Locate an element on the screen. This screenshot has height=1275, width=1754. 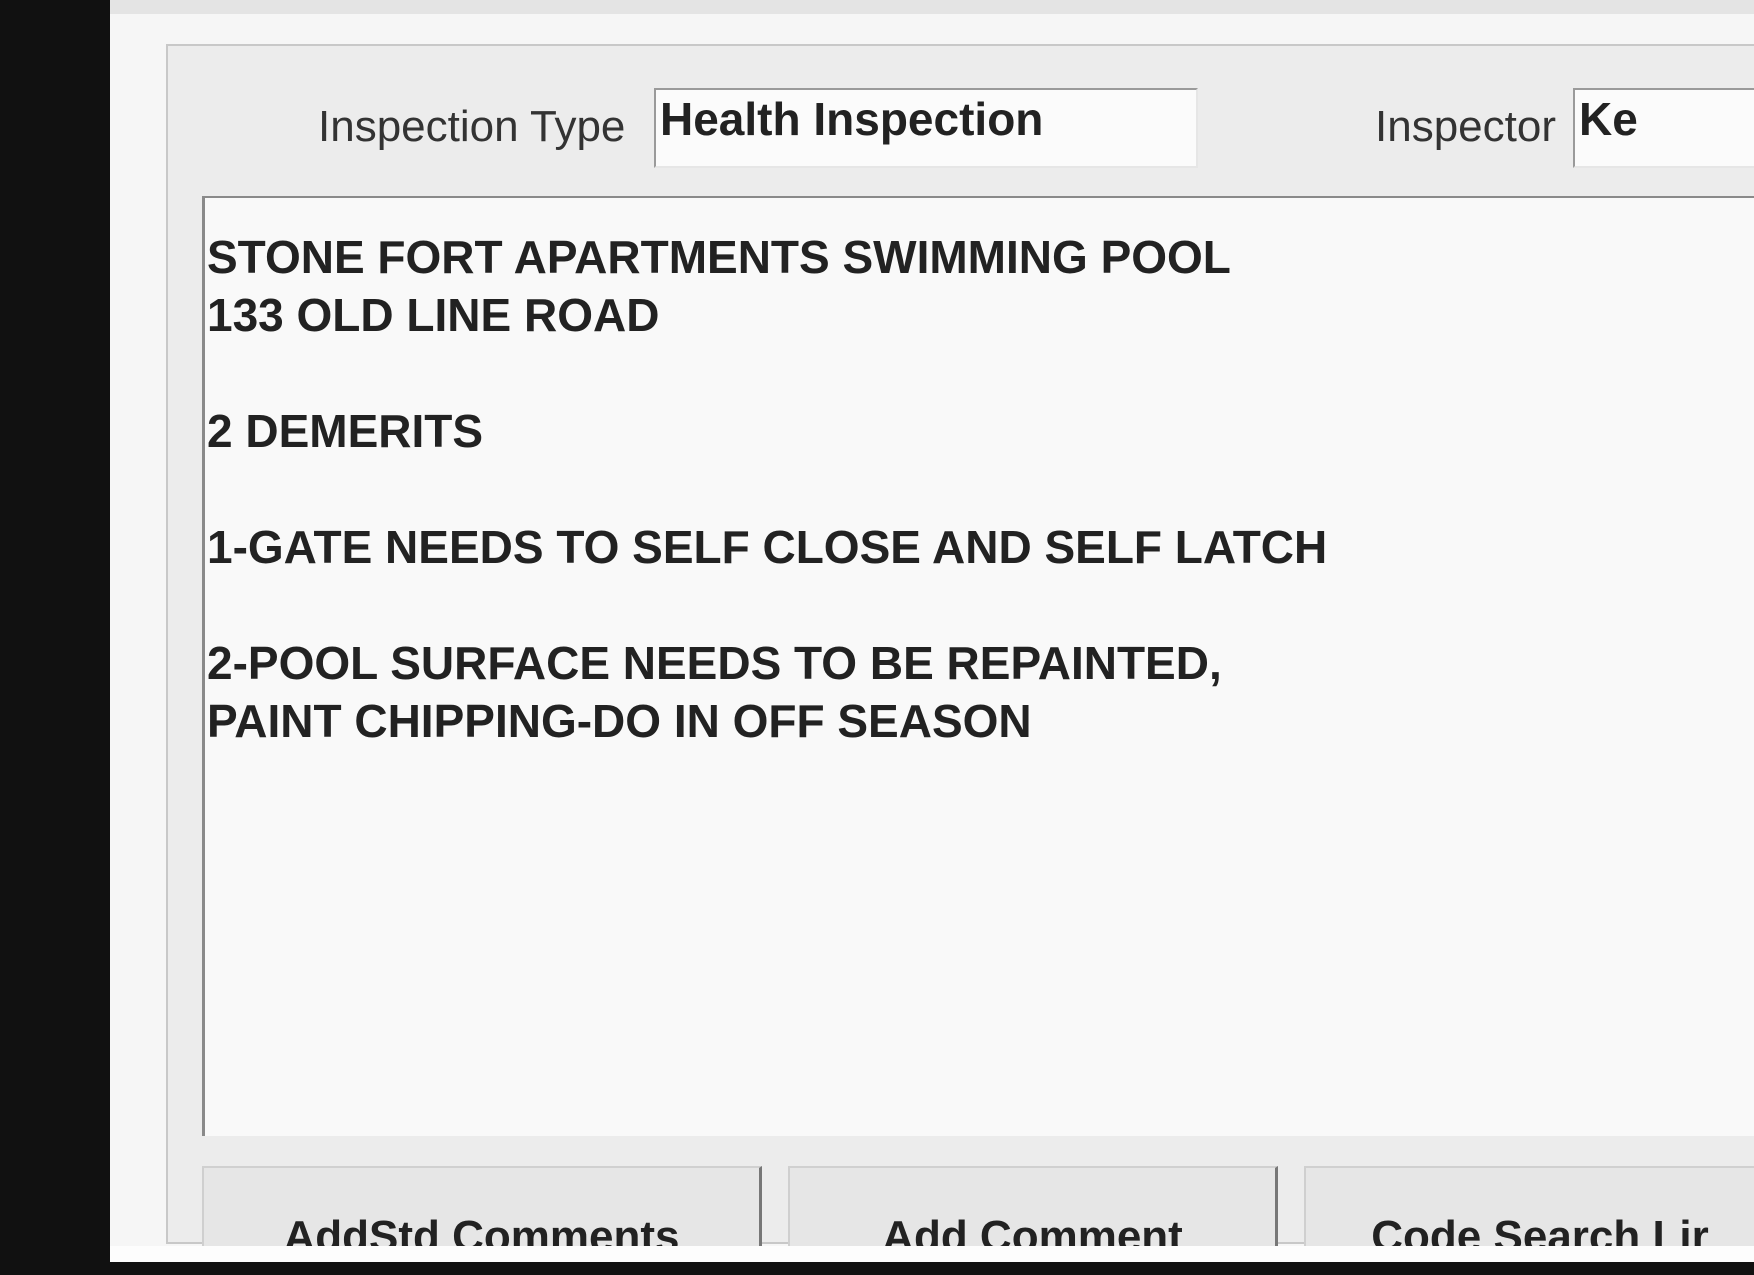
comment-line: PAINT CHIPPING-DO IN OFF SEASON is located at coordinates (619, 721).